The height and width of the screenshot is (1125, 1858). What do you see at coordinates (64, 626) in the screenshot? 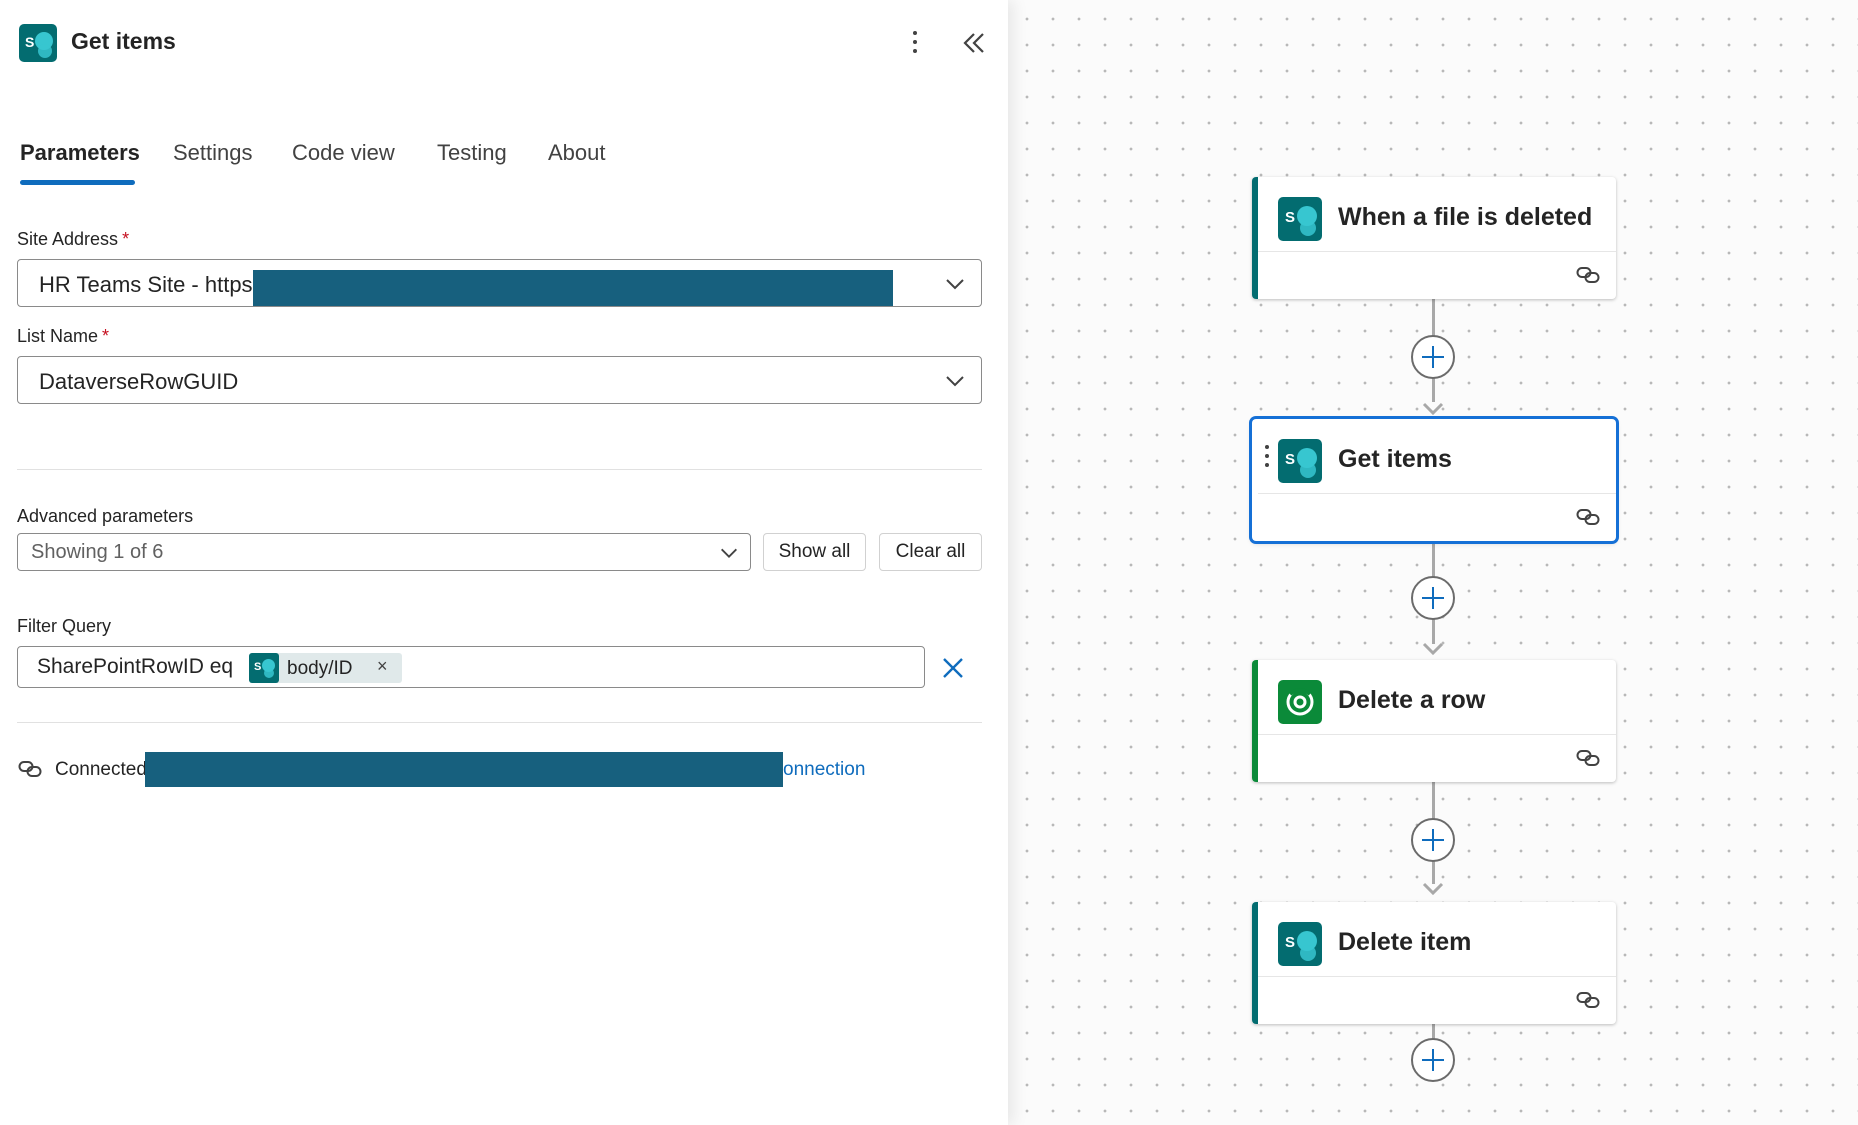
I see `filter-query-label: Filter Query` at bounding box center [64, 626].